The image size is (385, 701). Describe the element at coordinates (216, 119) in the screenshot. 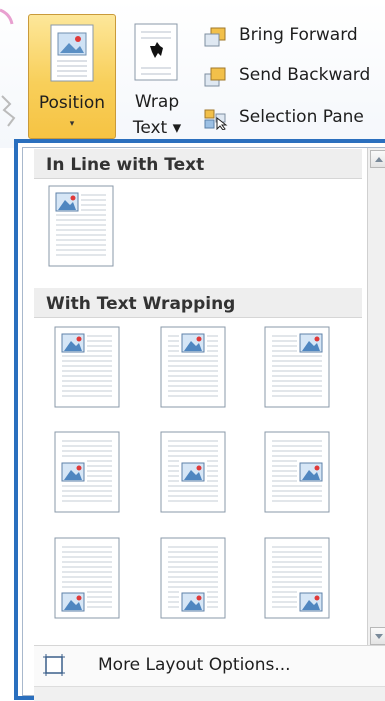

I see `selection-pane-icon` at that location.